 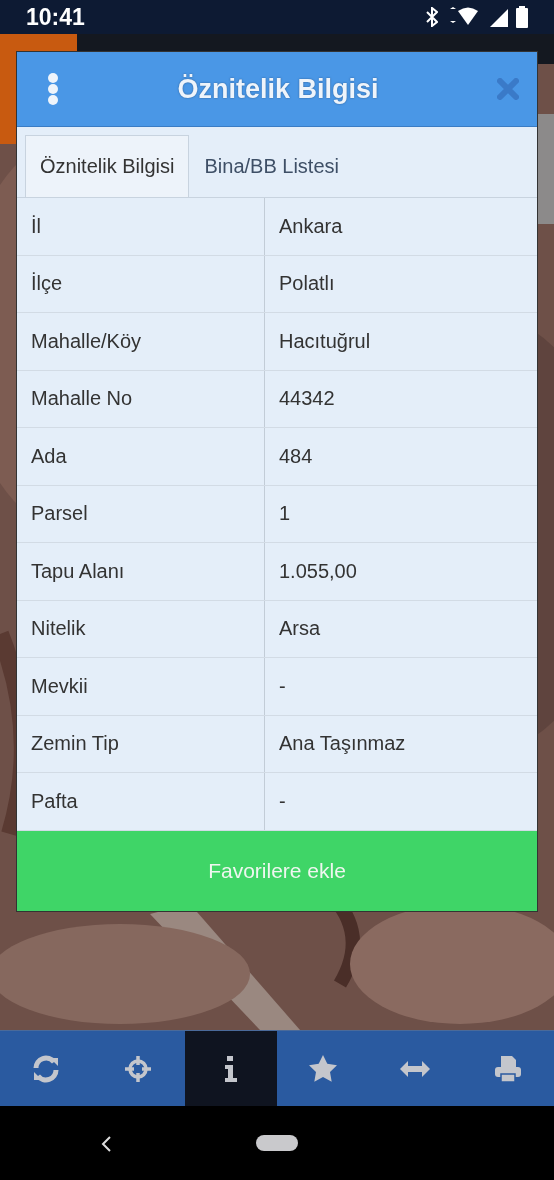 What do you see at coordinates (138, 1068) in the screenshot?
I see `crosshair-icon` at bounding box center [138, 1068].